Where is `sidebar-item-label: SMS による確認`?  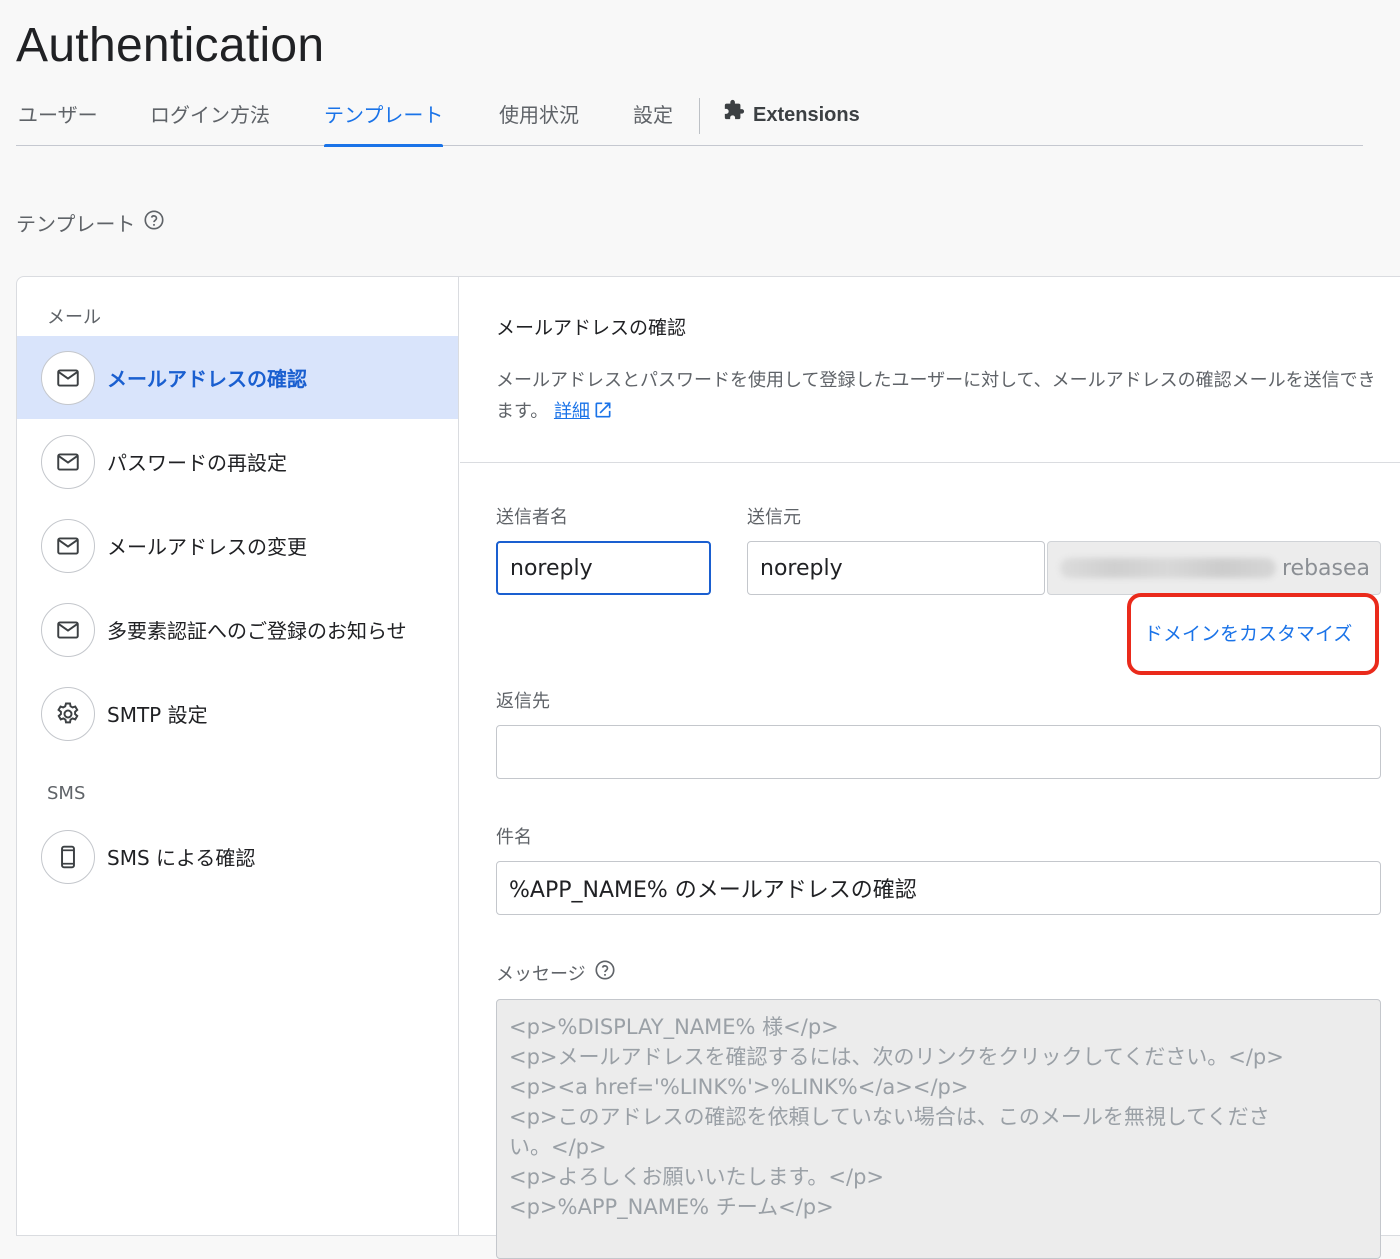 sidebar-item-label: SMS による確認 is located at coordinates (181, 858).